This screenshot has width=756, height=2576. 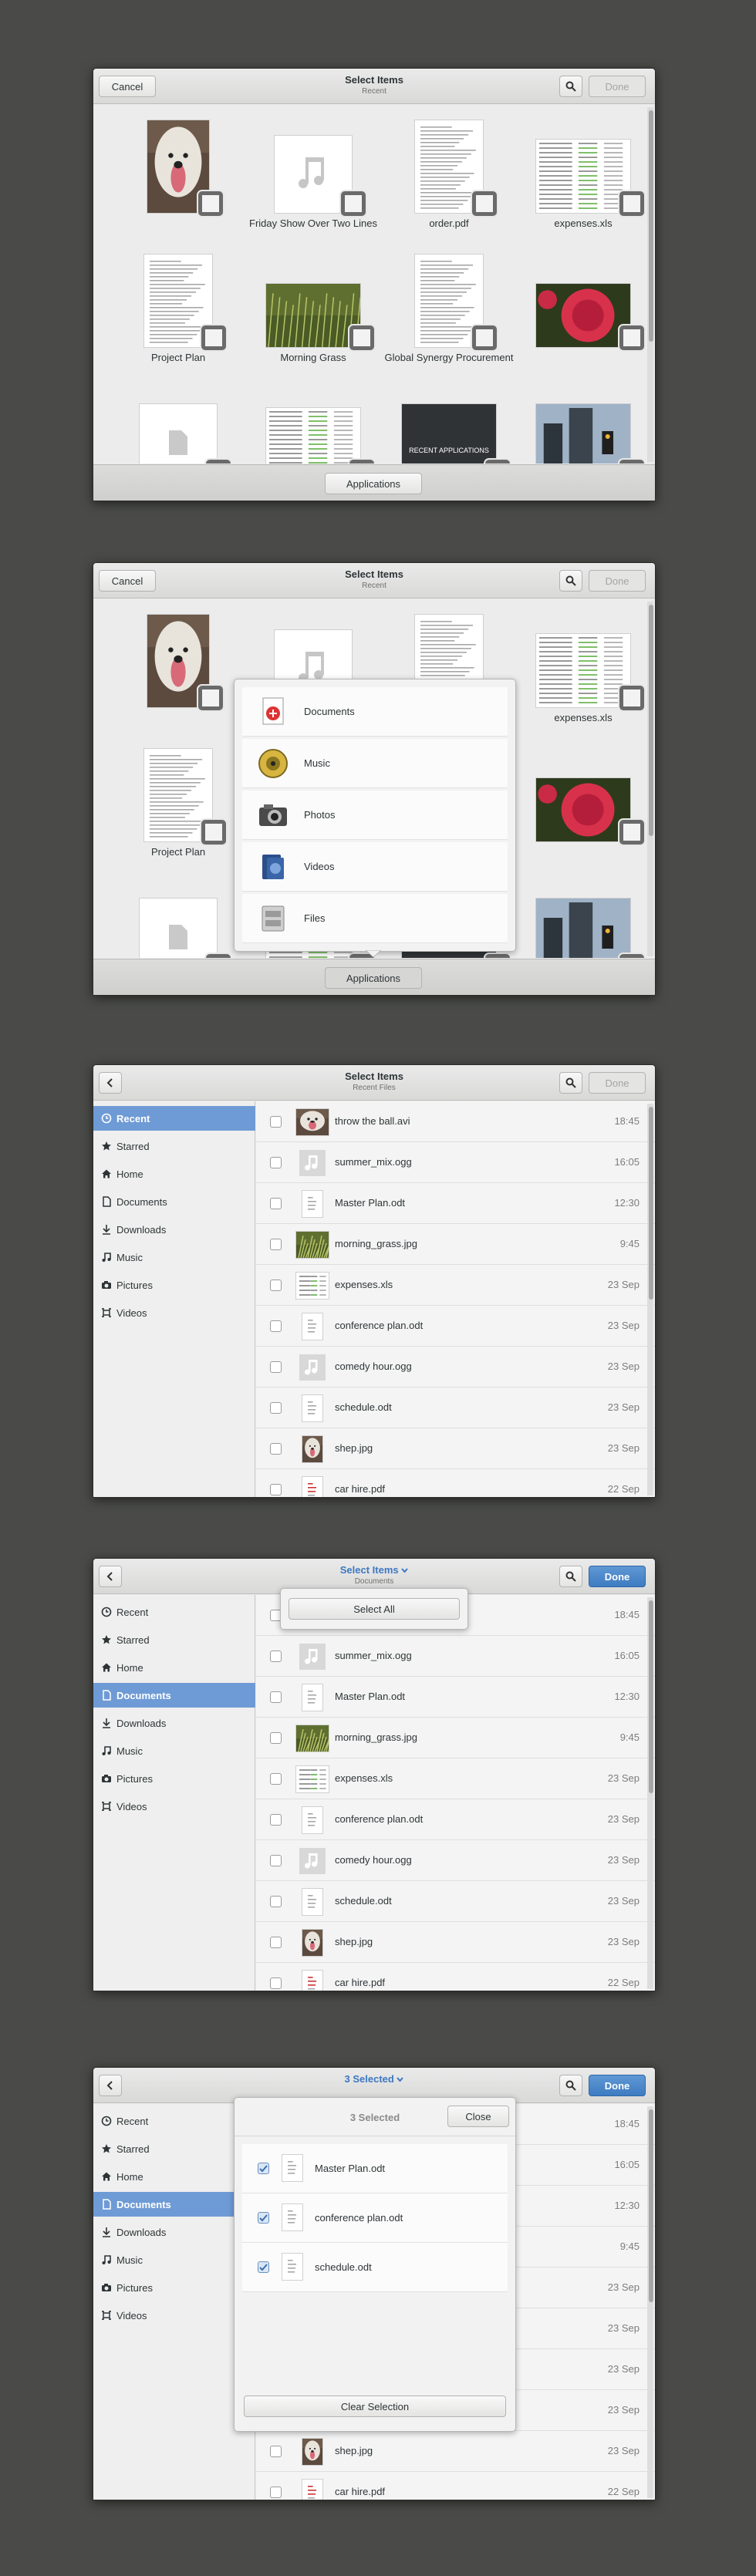 I want to click on grid-item: order.pdf, so click(x=449, y=185).